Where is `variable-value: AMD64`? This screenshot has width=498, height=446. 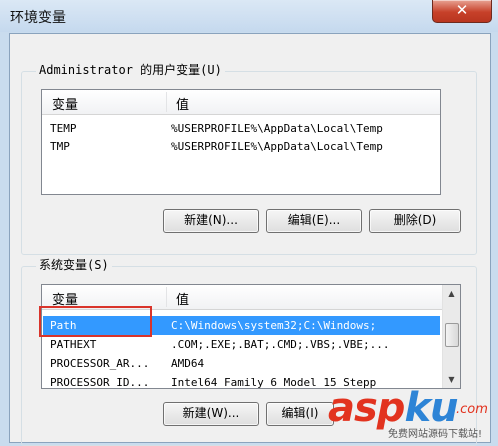 variable-value: AMD64 is located at coordinates (188, 363).